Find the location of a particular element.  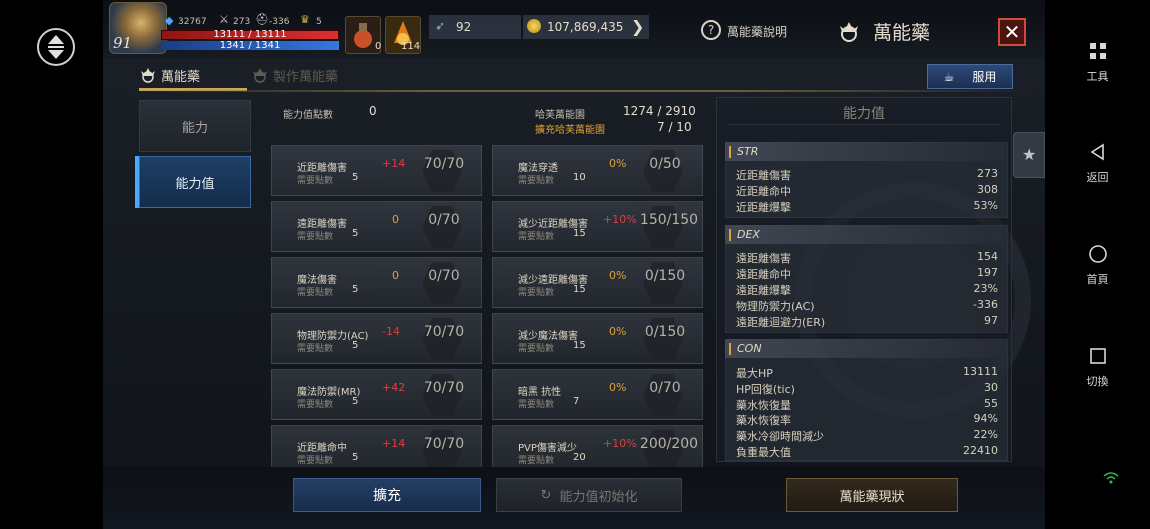

back-label: 返回 is located at coordinates (1097, 177).